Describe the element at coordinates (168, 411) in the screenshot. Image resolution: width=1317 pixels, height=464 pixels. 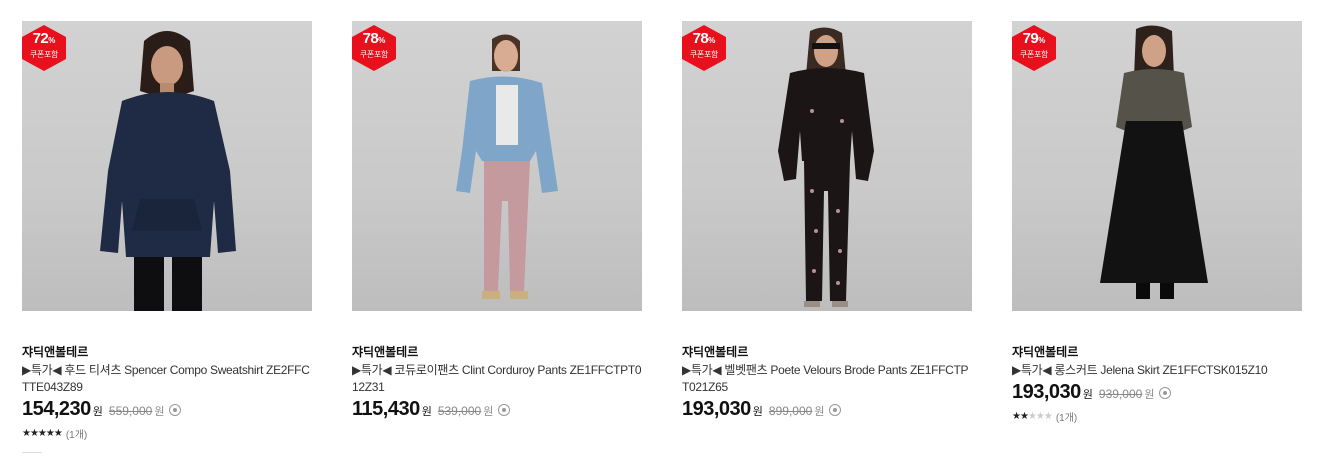
I see `price-row: 154,230 원 559,000 원` at that location.